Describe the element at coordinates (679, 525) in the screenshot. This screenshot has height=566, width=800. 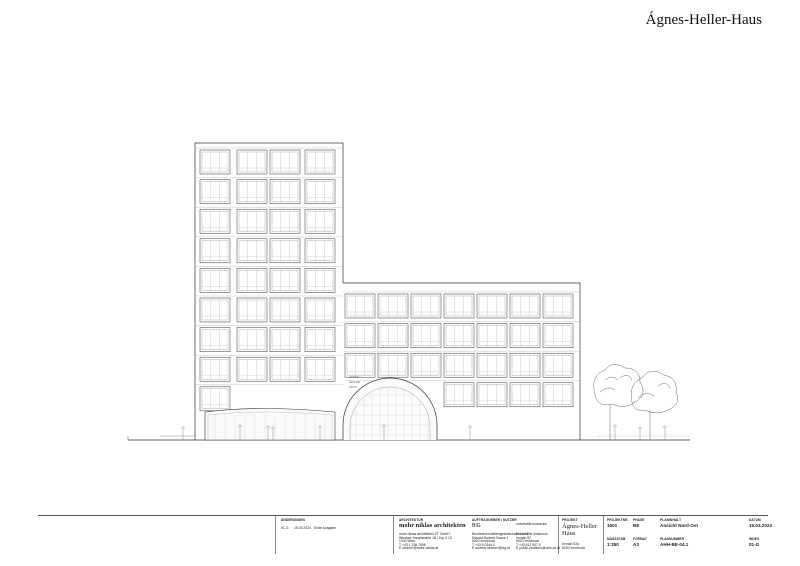
I see `content-value: Ansicht Nord-Ost` at that location.